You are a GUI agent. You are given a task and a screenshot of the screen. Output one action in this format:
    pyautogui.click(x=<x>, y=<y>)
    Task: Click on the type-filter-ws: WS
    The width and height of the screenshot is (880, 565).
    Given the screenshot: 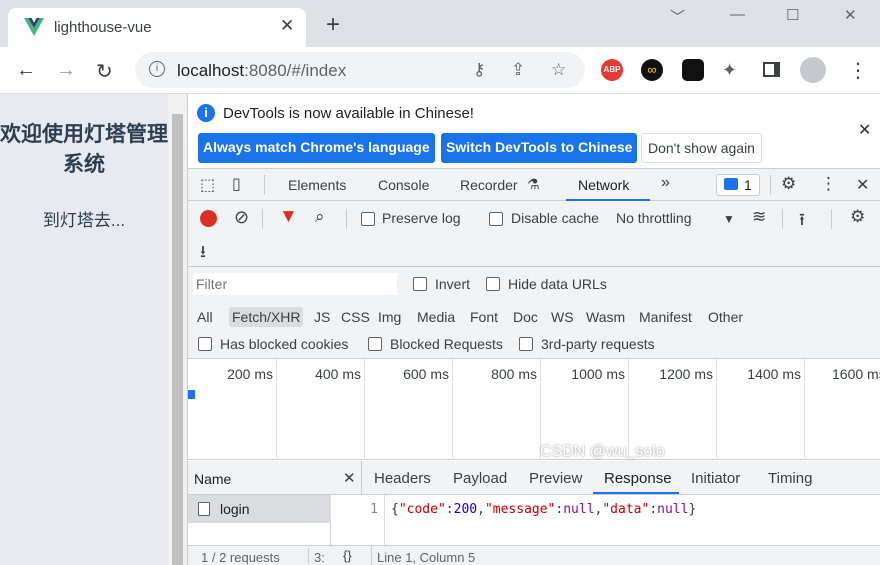 What is the action you would take?
    pyautogui.click(x=562, y=317)
    